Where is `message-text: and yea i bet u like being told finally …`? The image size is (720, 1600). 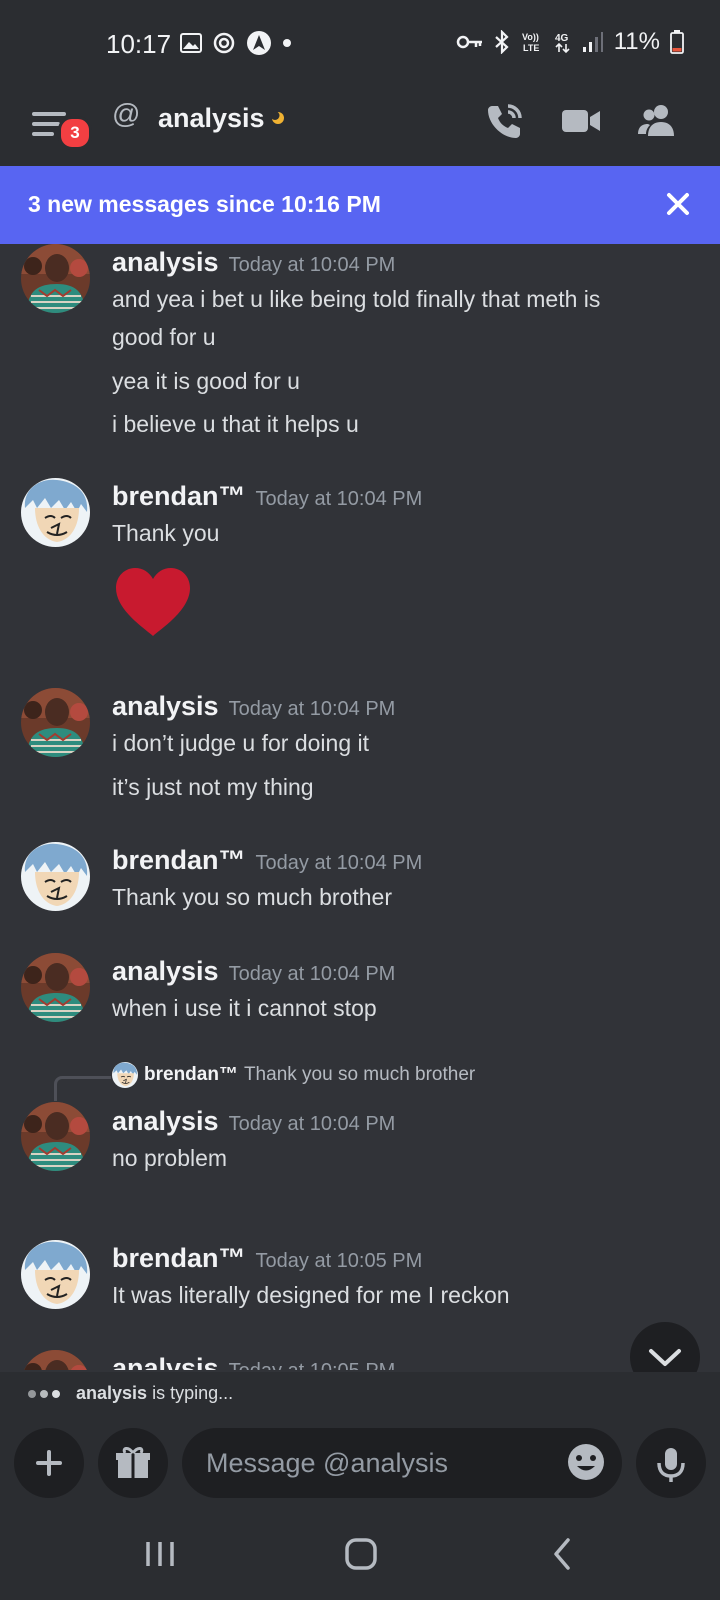 message-text: and yea i bet u like being told finally … is located at coordinates (356, 299).